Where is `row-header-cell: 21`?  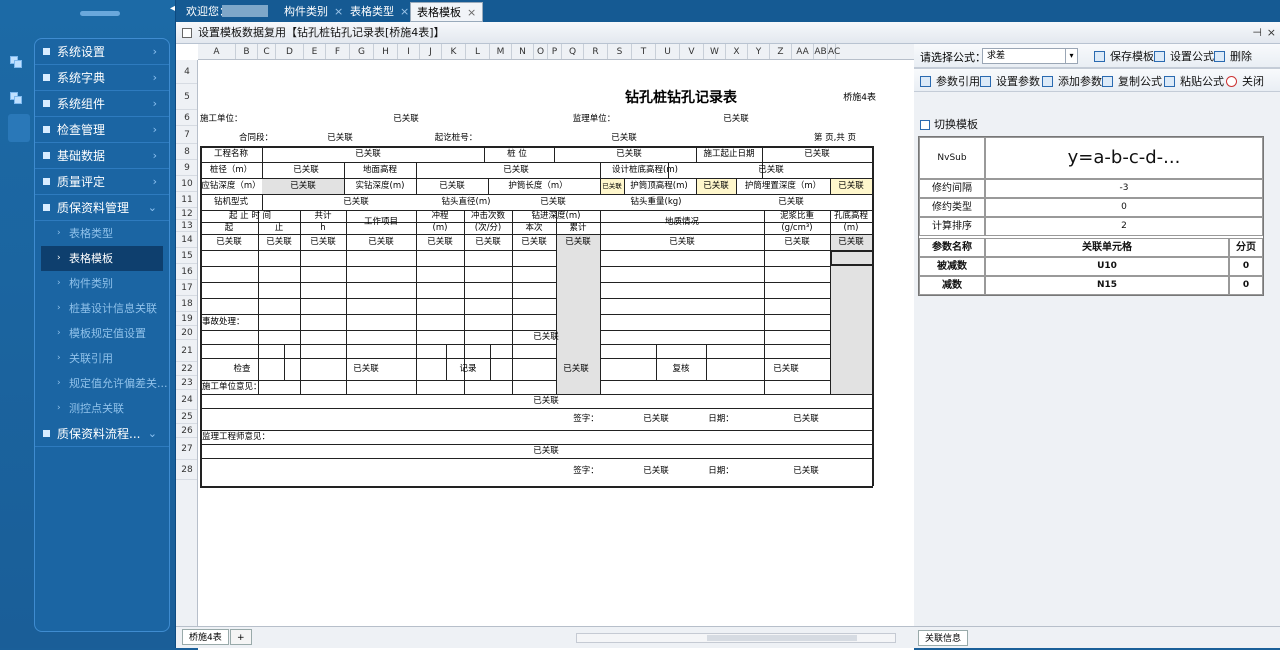 row-header-cell: 21 is located at coordinates (186, 351).